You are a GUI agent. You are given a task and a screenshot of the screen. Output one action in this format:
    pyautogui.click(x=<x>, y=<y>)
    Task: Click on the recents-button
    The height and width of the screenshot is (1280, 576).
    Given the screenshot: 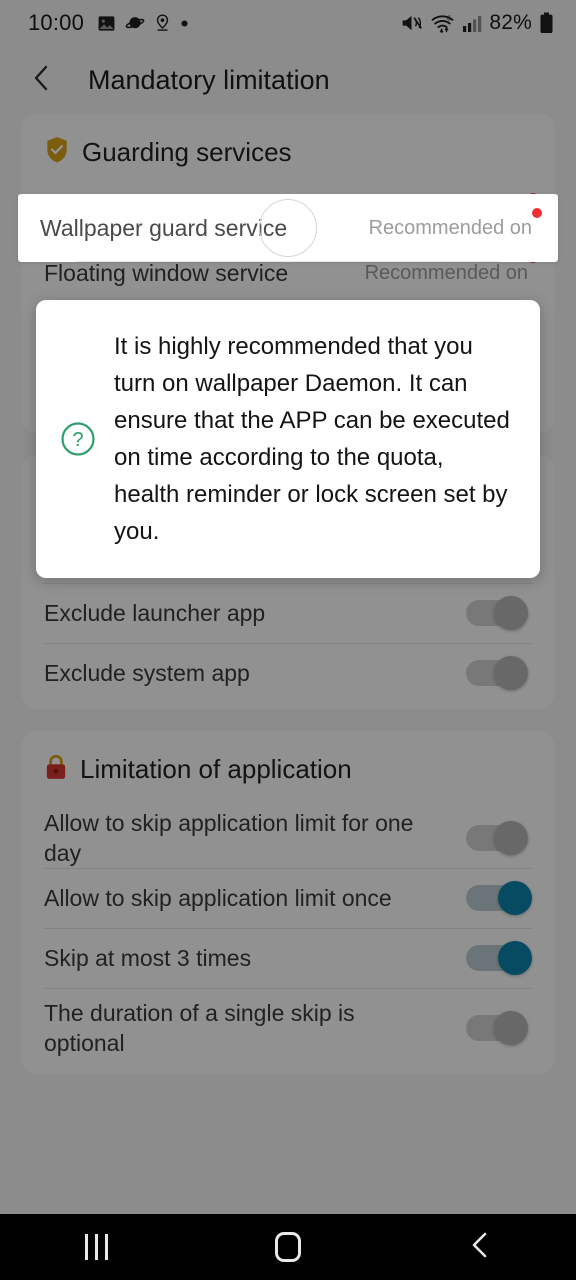 What is the action you would take?
    pyautogui.click(x=96, y=1247)
    